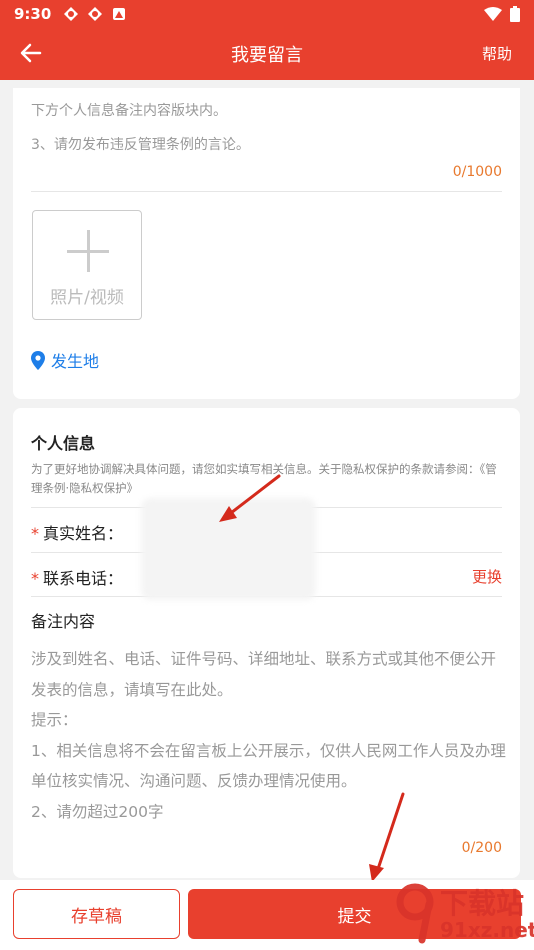  What do you see at coordinates (266, 191) in the screenshot?
I see `divider` at bounding box center [266, 191].